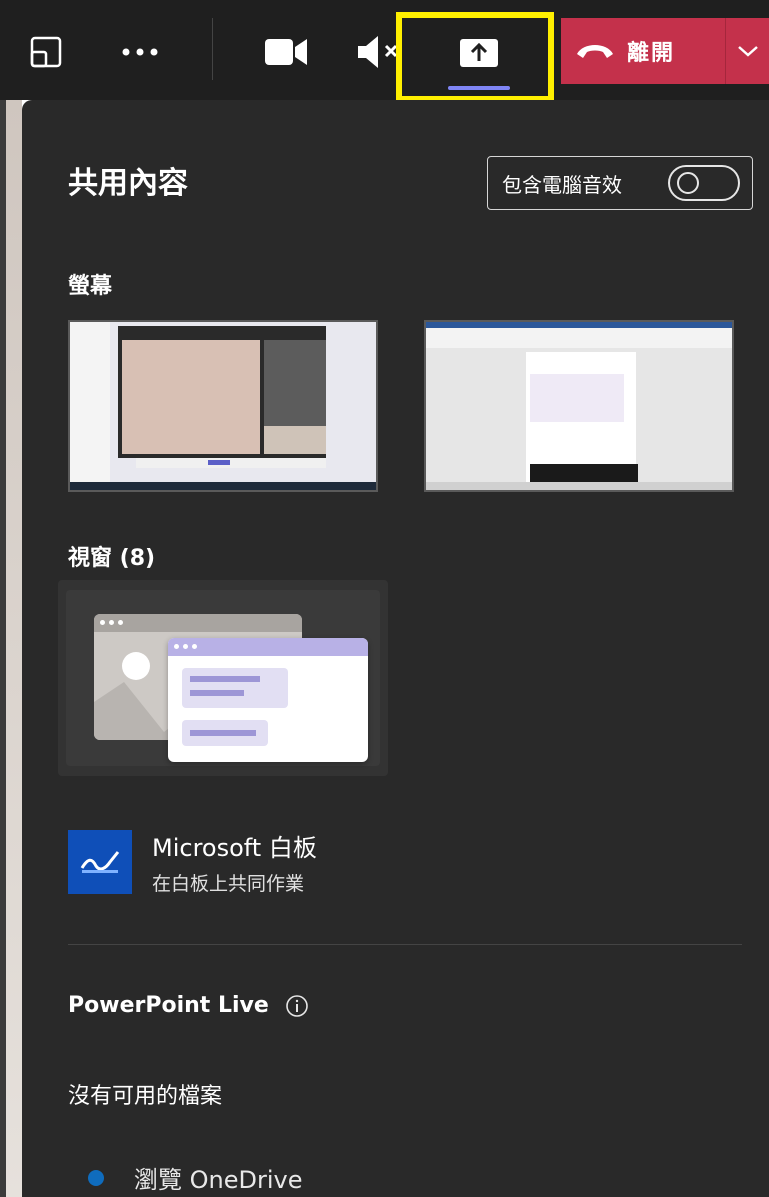  Describe the element at coordinates (90, 286) in the screenshot. I see `screens-section-label: 螢幕` at that location.